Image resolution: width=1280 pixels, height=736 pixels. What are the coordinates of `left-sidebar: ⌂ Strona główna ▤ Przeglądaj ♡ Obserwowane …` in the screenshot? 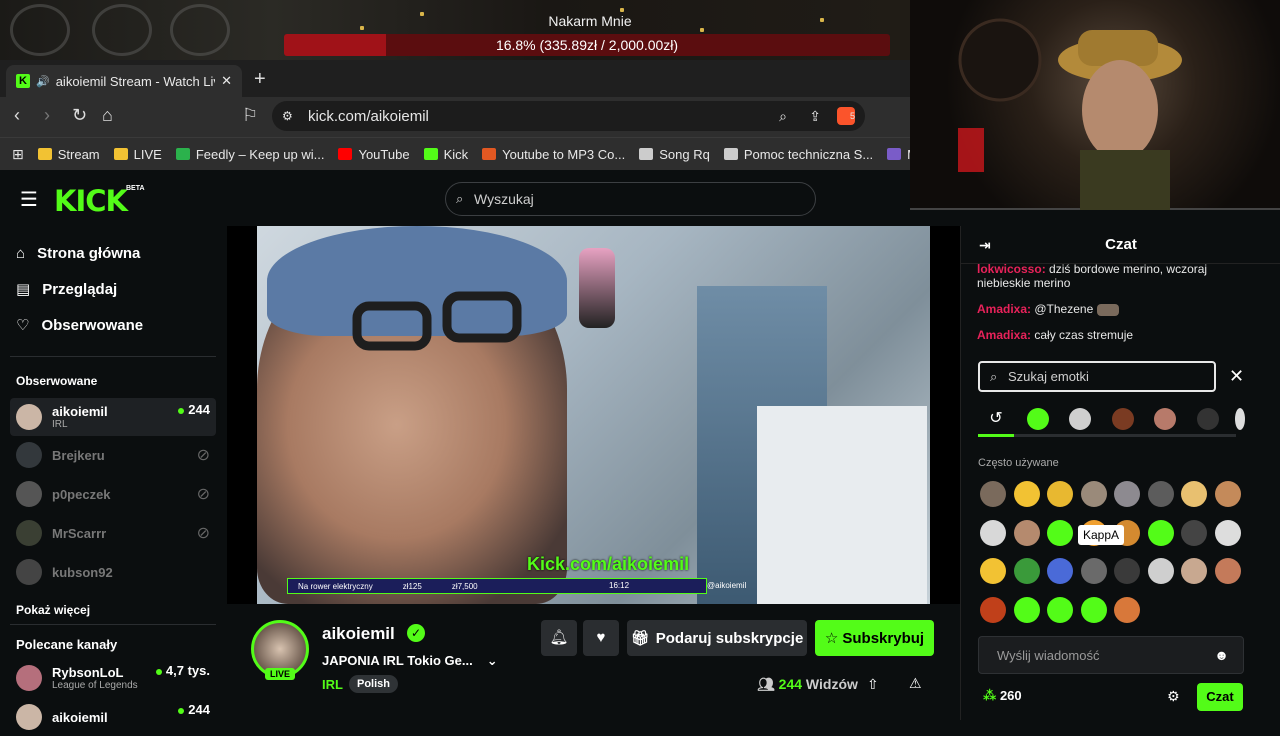 It's located at (113, 478).